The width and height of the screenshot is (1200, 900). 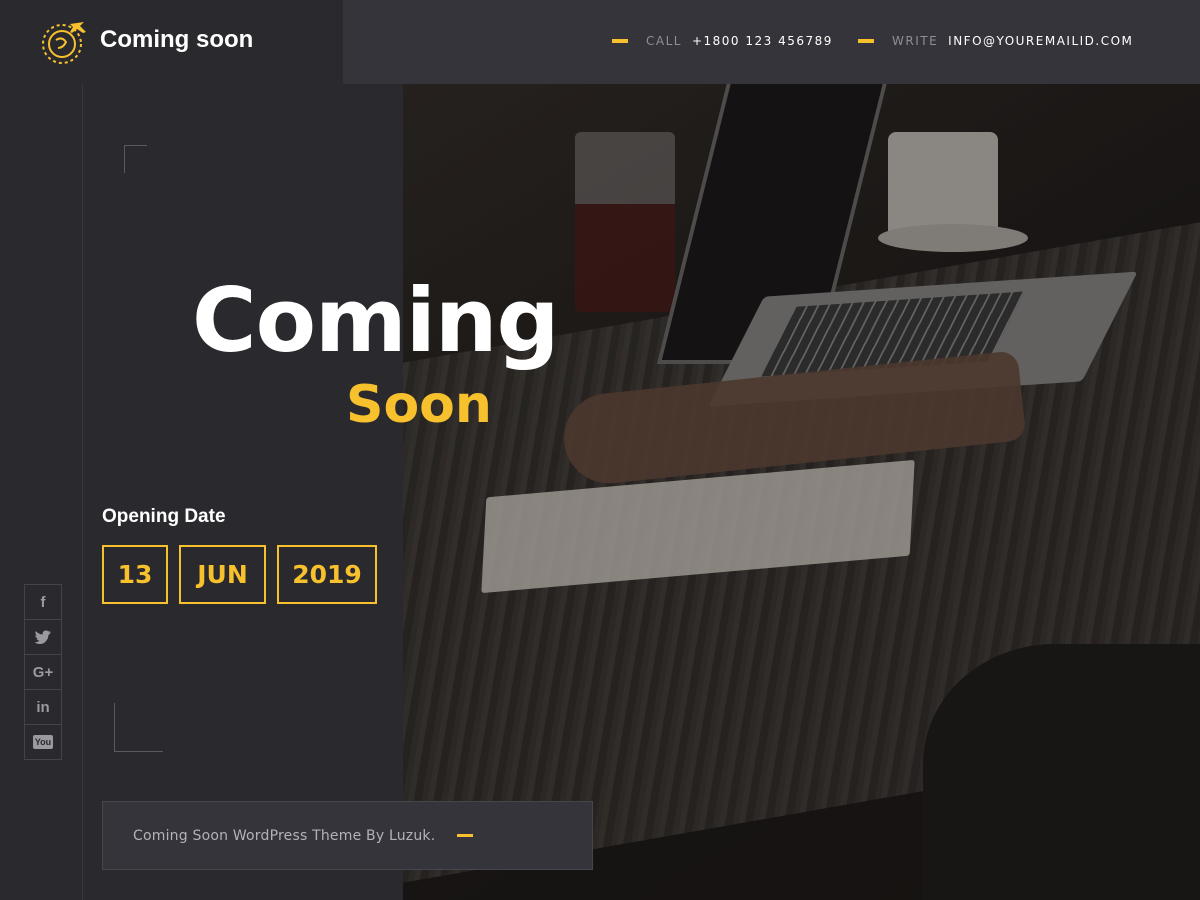 What do you see at coordinates (176, 40) in the screenshot?
I see `site-title: Coming soon` at bounding box center [176, 40].